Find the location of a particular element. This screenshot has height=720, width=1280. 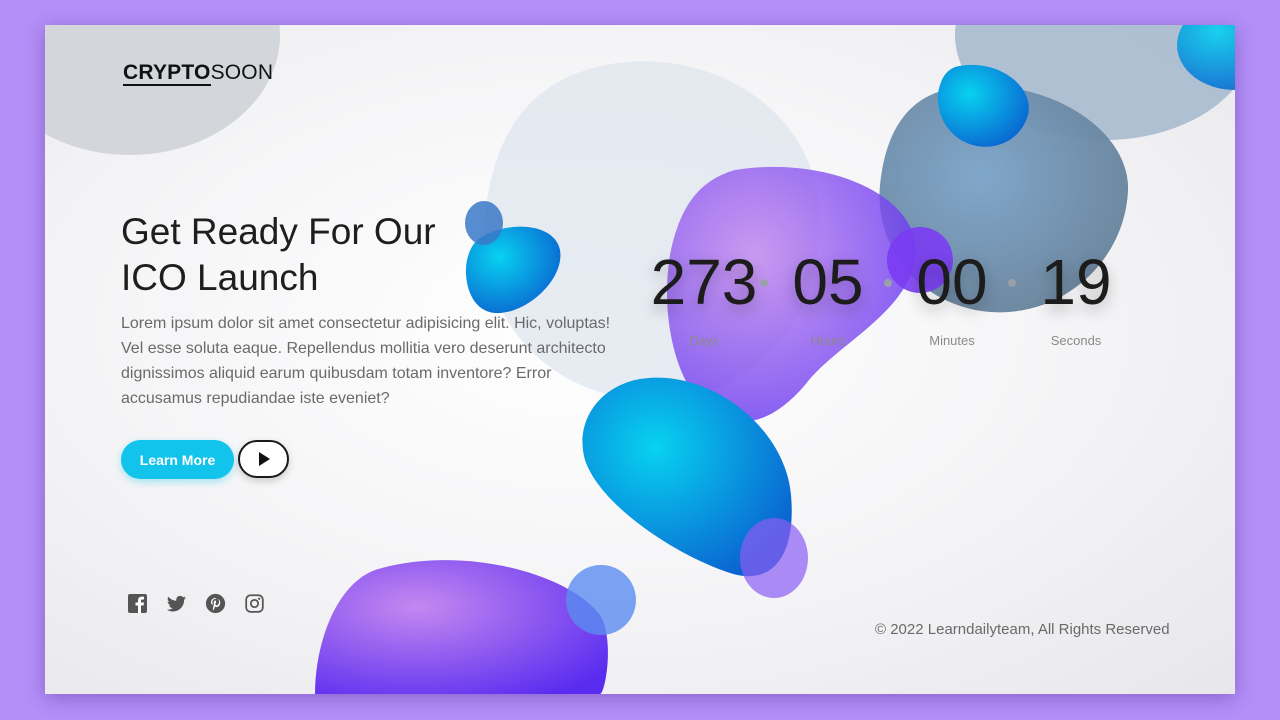

seconds-label: Seconds is located at coordinates (1076, 340).